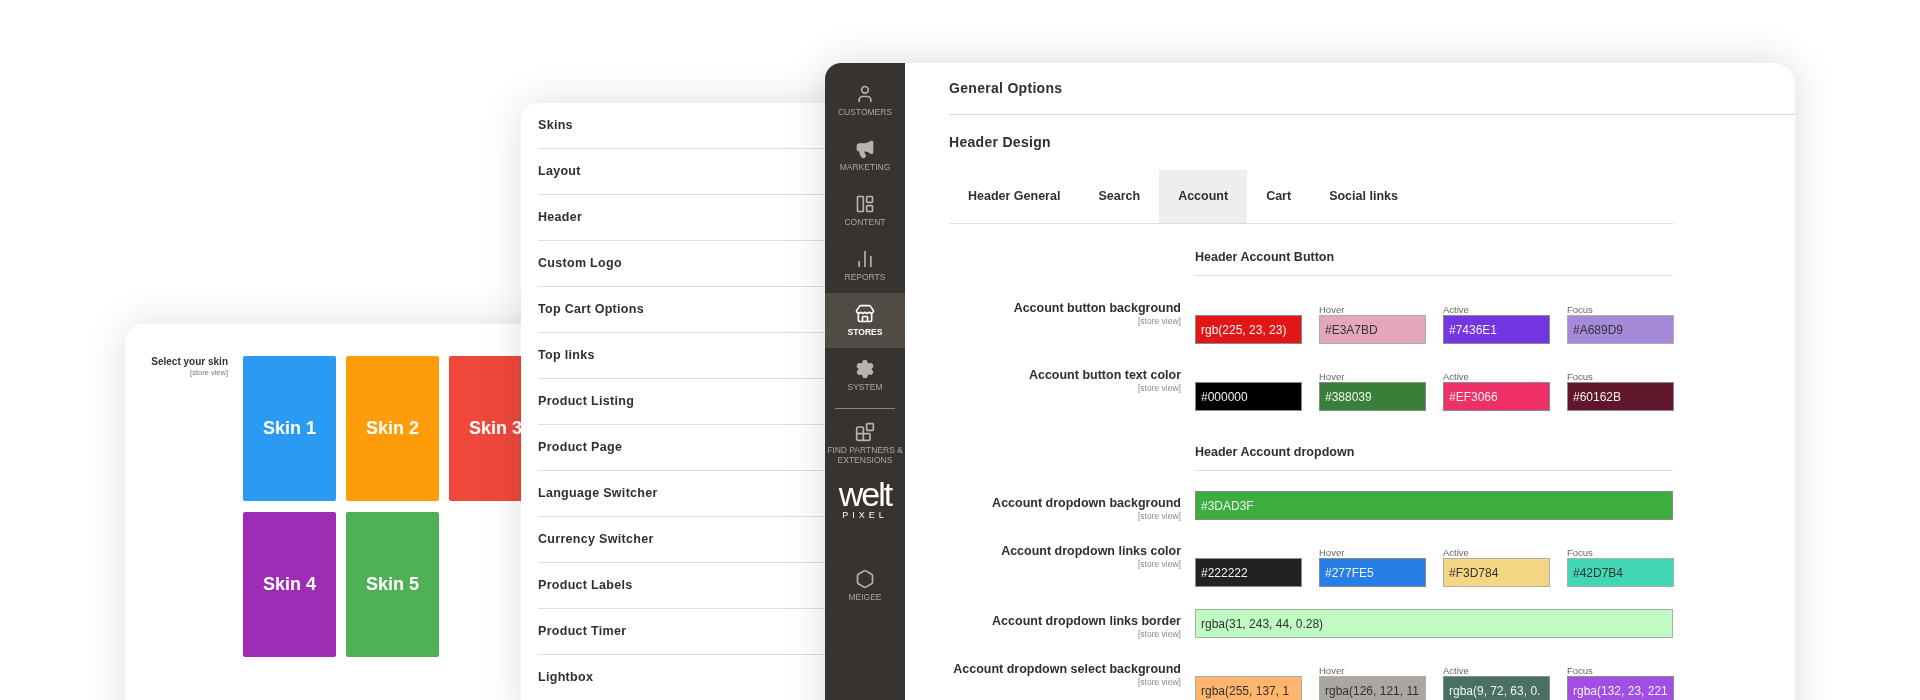 Image resolution: width=1920 pixels, height=700 pixels. I want to click on tab: Account, so click(1203, 196).